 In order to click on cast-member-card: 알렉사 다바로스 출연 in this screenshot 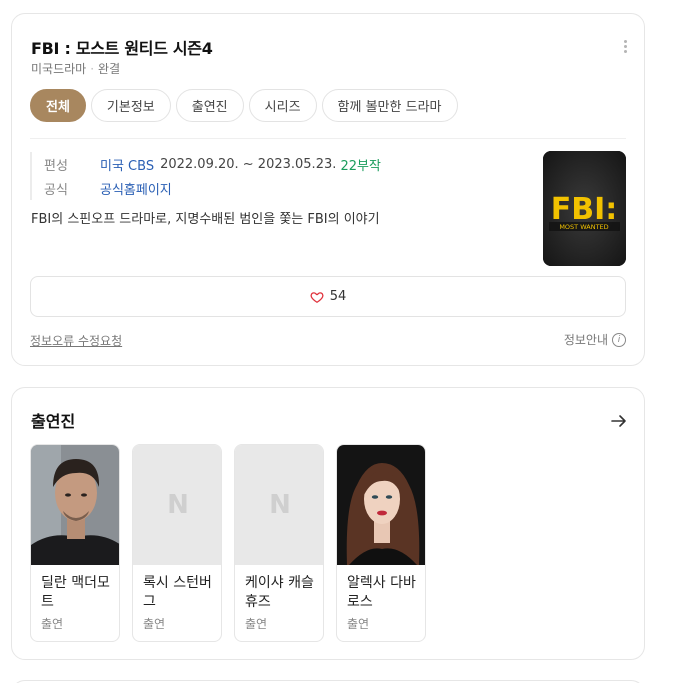, I will do `click(381, 543)`.